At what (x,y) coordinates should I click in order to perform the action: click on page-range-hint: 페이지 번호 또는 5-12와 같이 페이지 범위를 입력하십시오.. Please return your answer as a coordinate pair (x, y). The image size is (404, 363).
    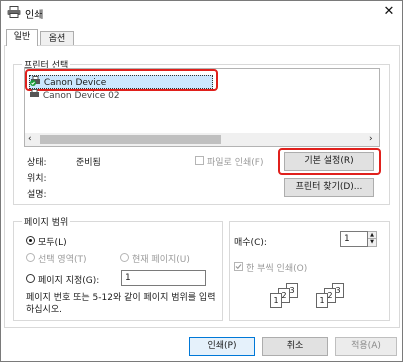
    Looking at the image, I should click on (121, 304).